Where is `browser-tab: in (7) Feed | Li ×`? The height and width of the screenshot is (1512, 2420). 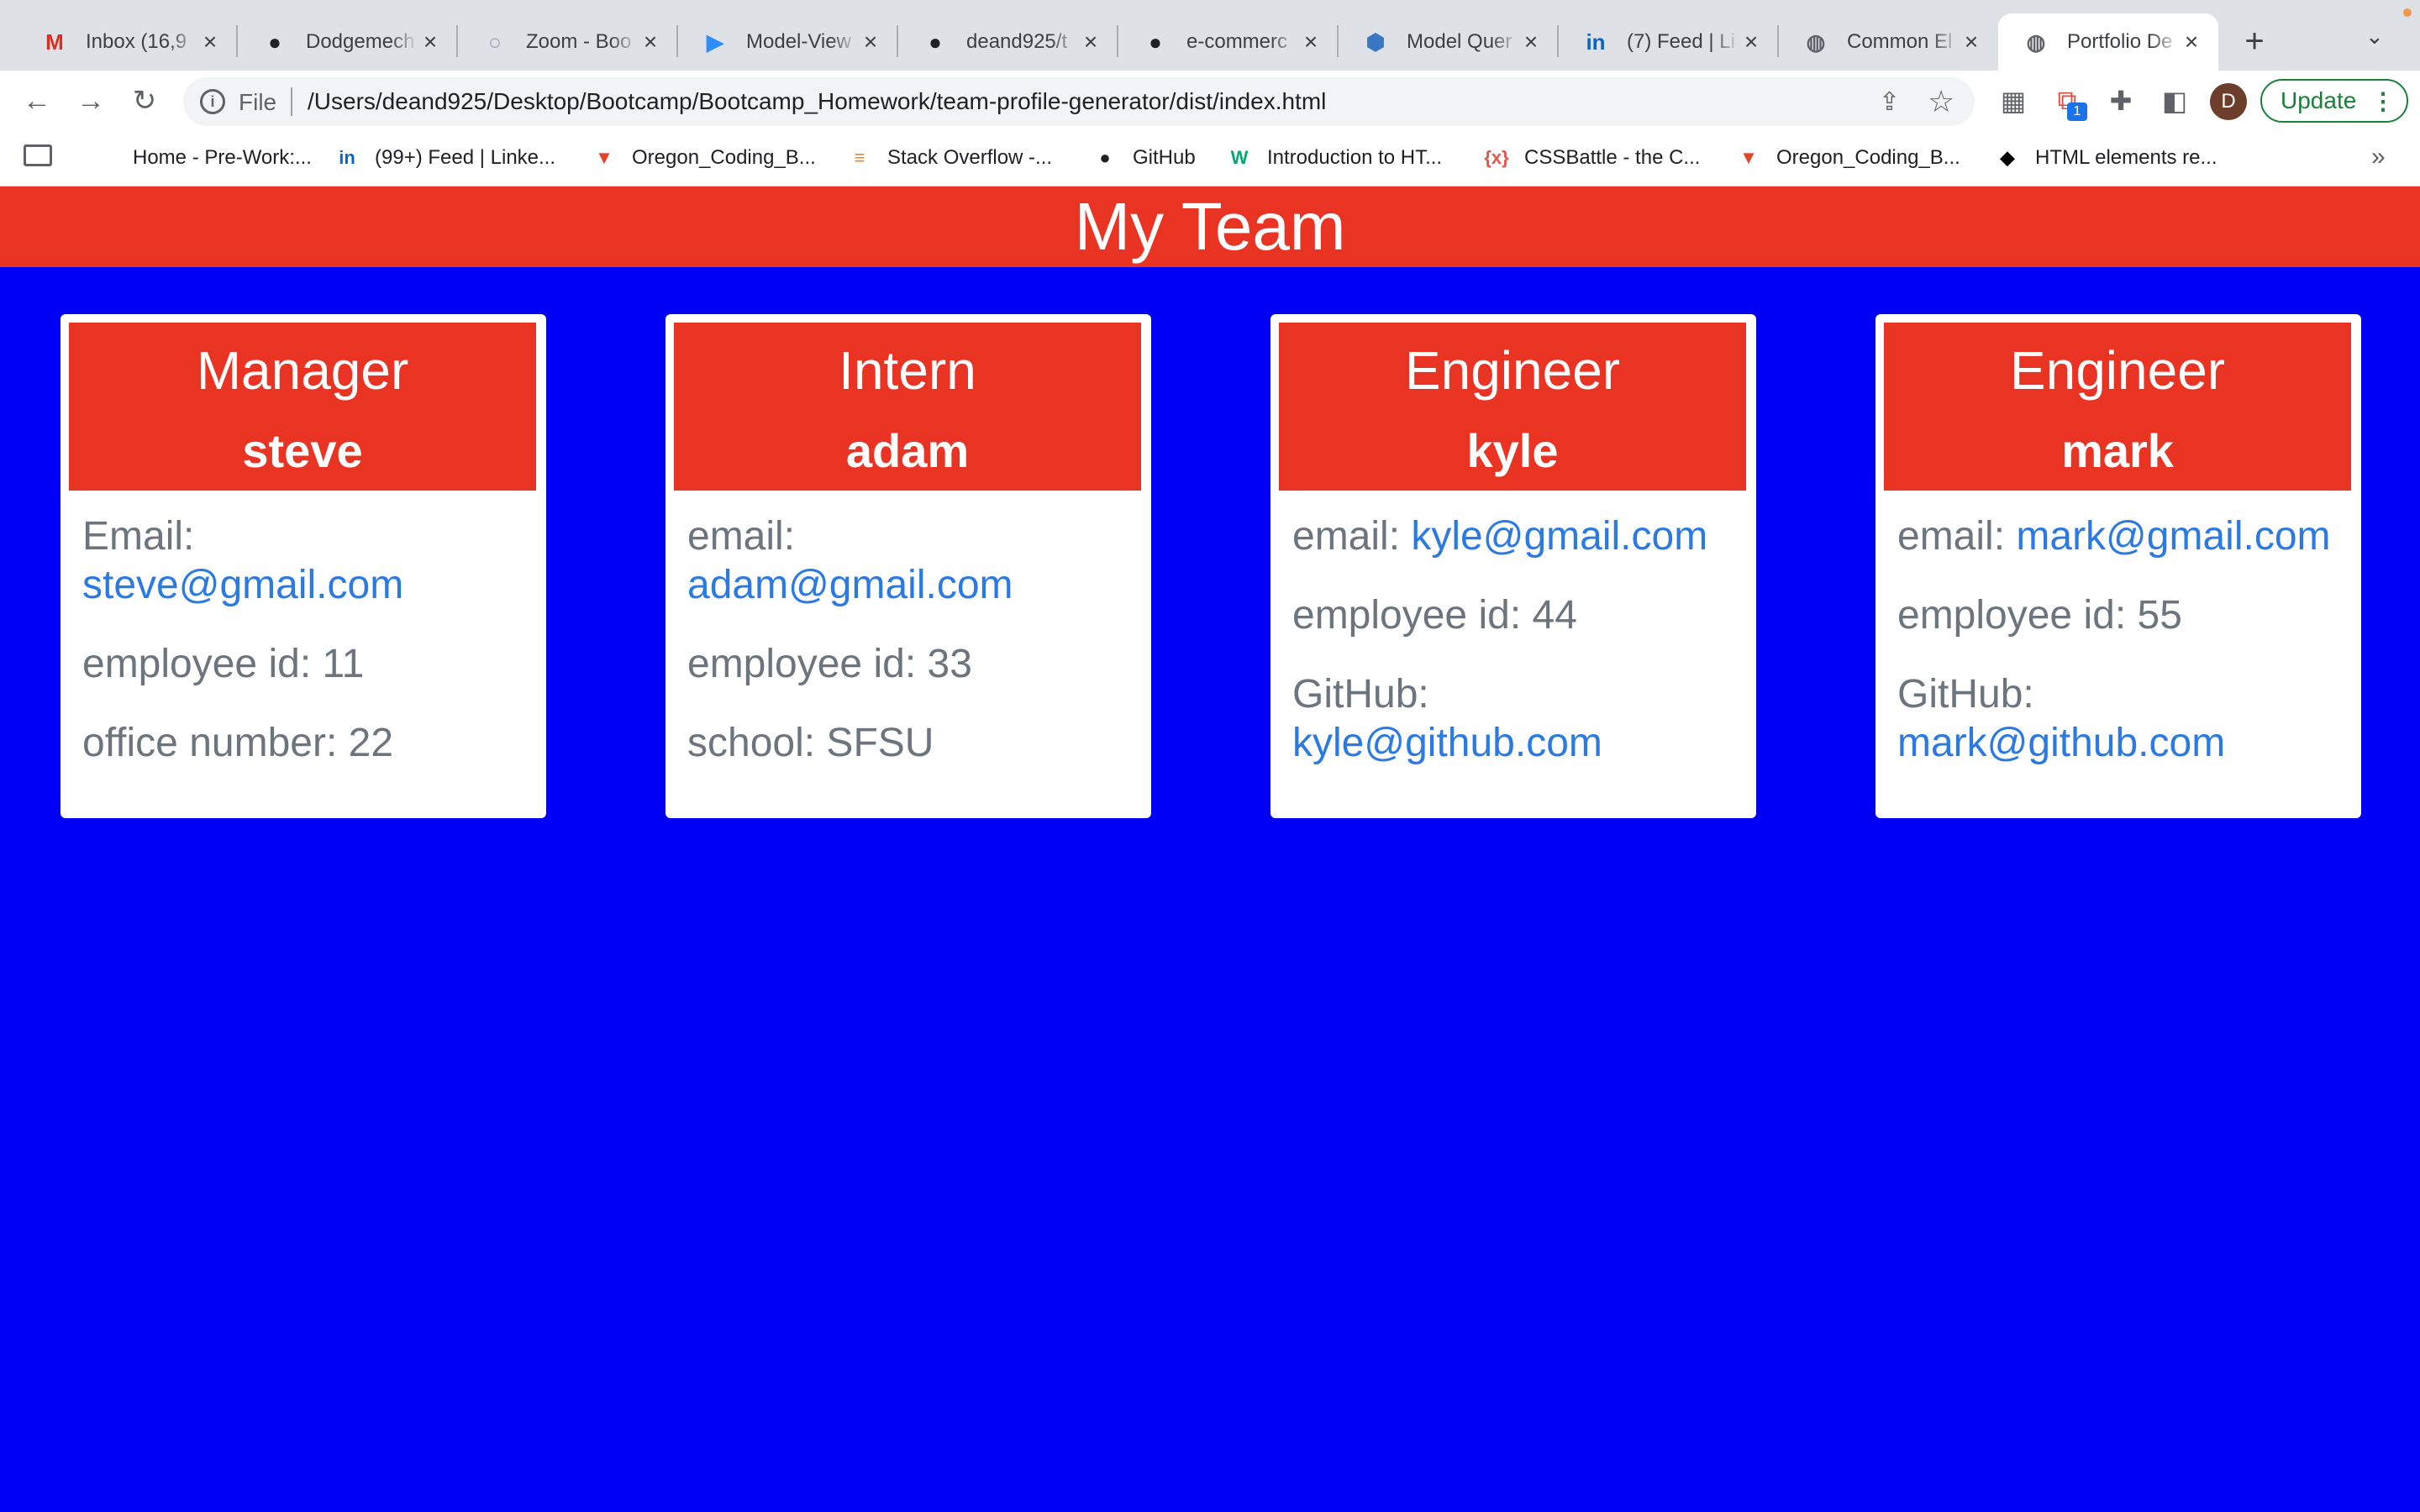
browser-tab: in (7) Feed | Li × is located at coordinates (1668, 42).